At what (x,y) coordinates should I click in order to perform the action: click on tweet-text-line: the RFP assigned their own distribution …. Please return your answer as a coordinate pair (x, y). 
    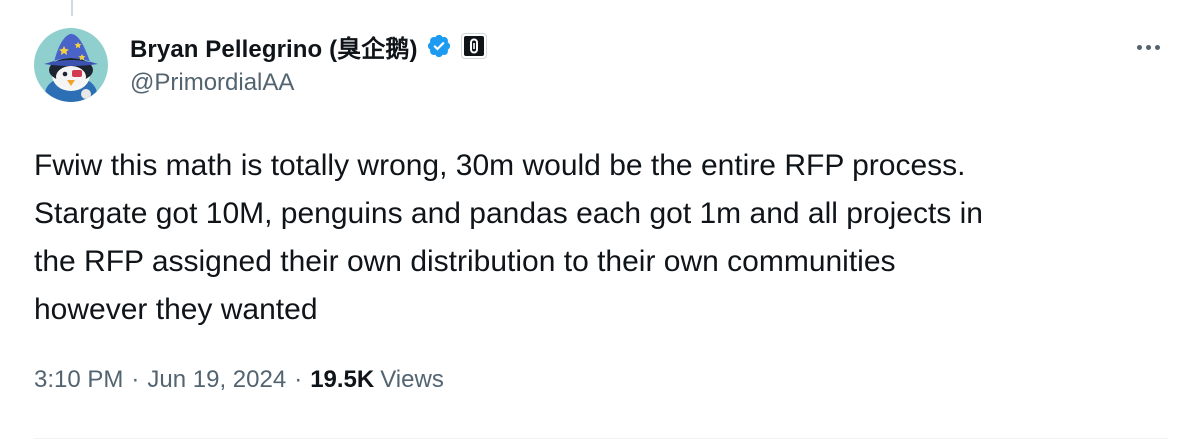
    Looking at the image, I should click on (465, 261).